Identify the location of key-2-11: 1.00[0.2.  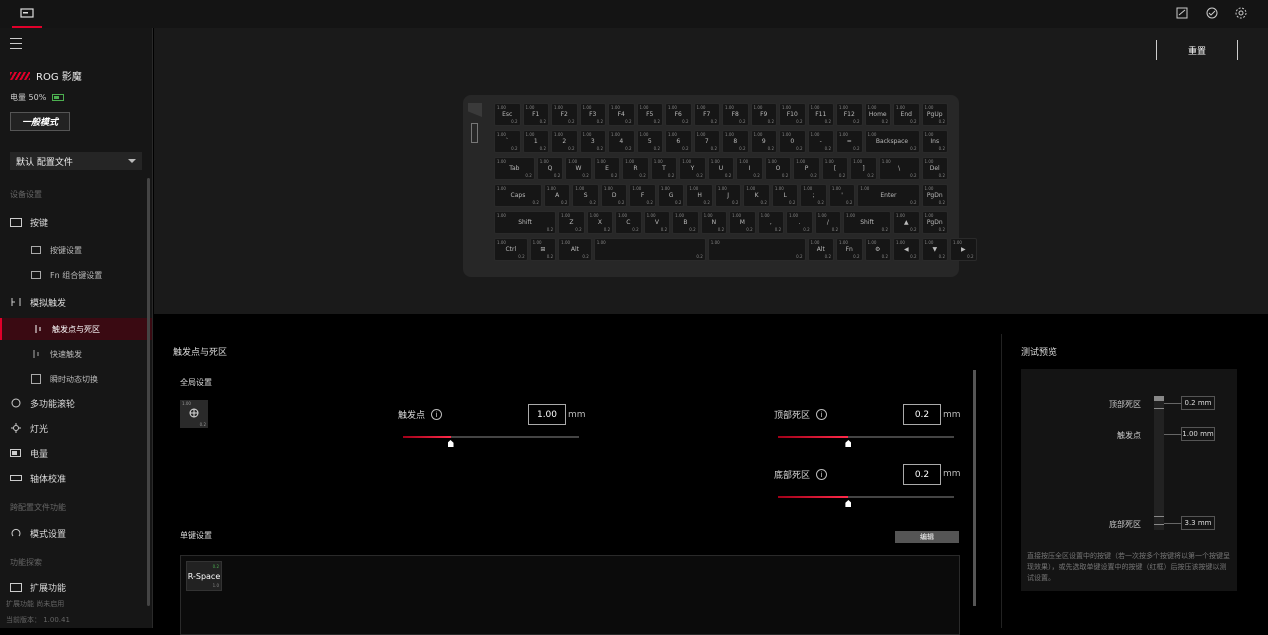
(835, 168).